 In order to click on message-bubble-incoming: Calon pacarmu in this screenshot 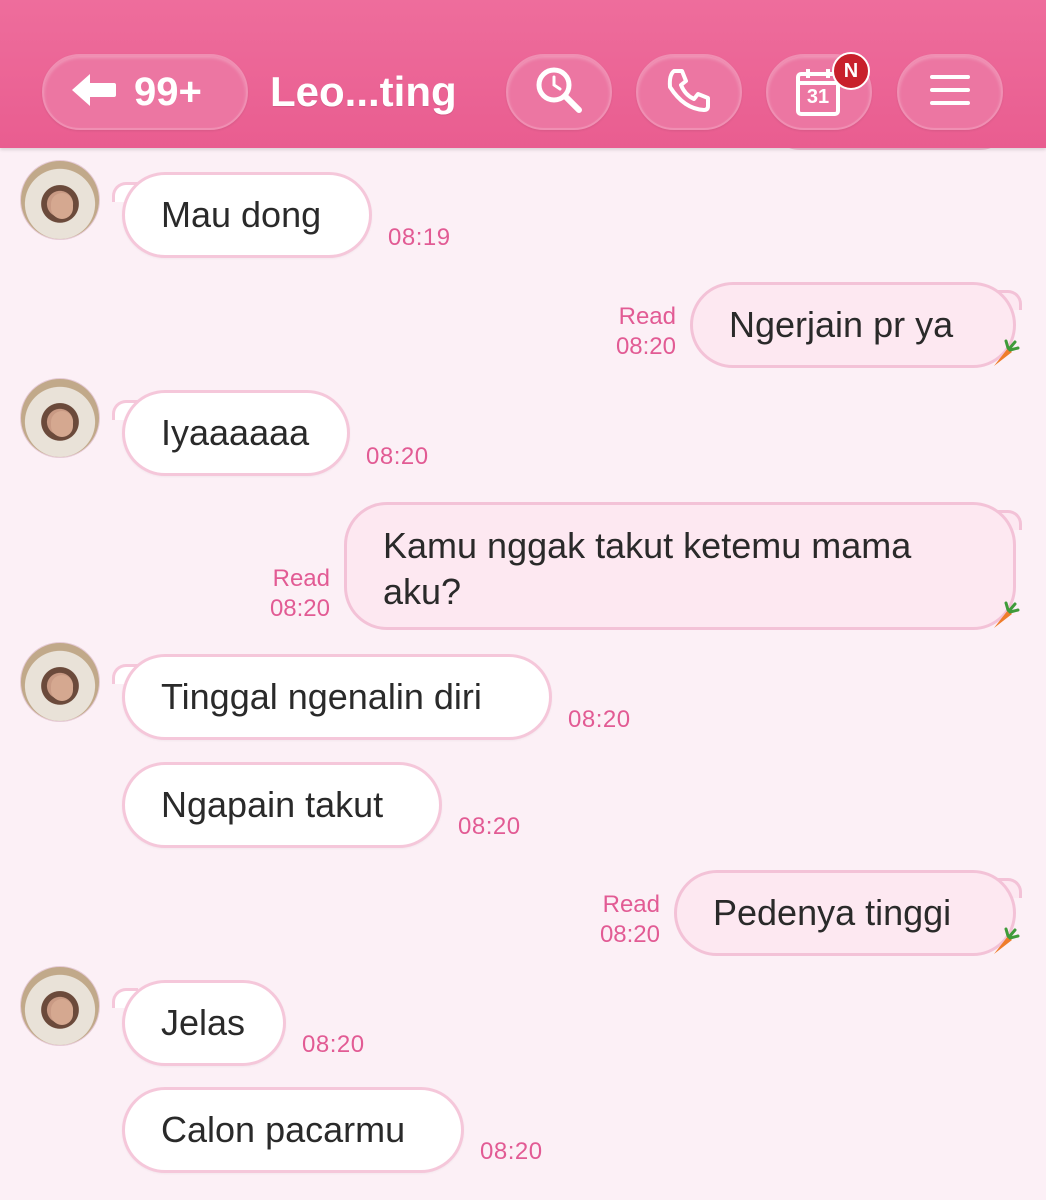, I will do `click(293, 1130)`.